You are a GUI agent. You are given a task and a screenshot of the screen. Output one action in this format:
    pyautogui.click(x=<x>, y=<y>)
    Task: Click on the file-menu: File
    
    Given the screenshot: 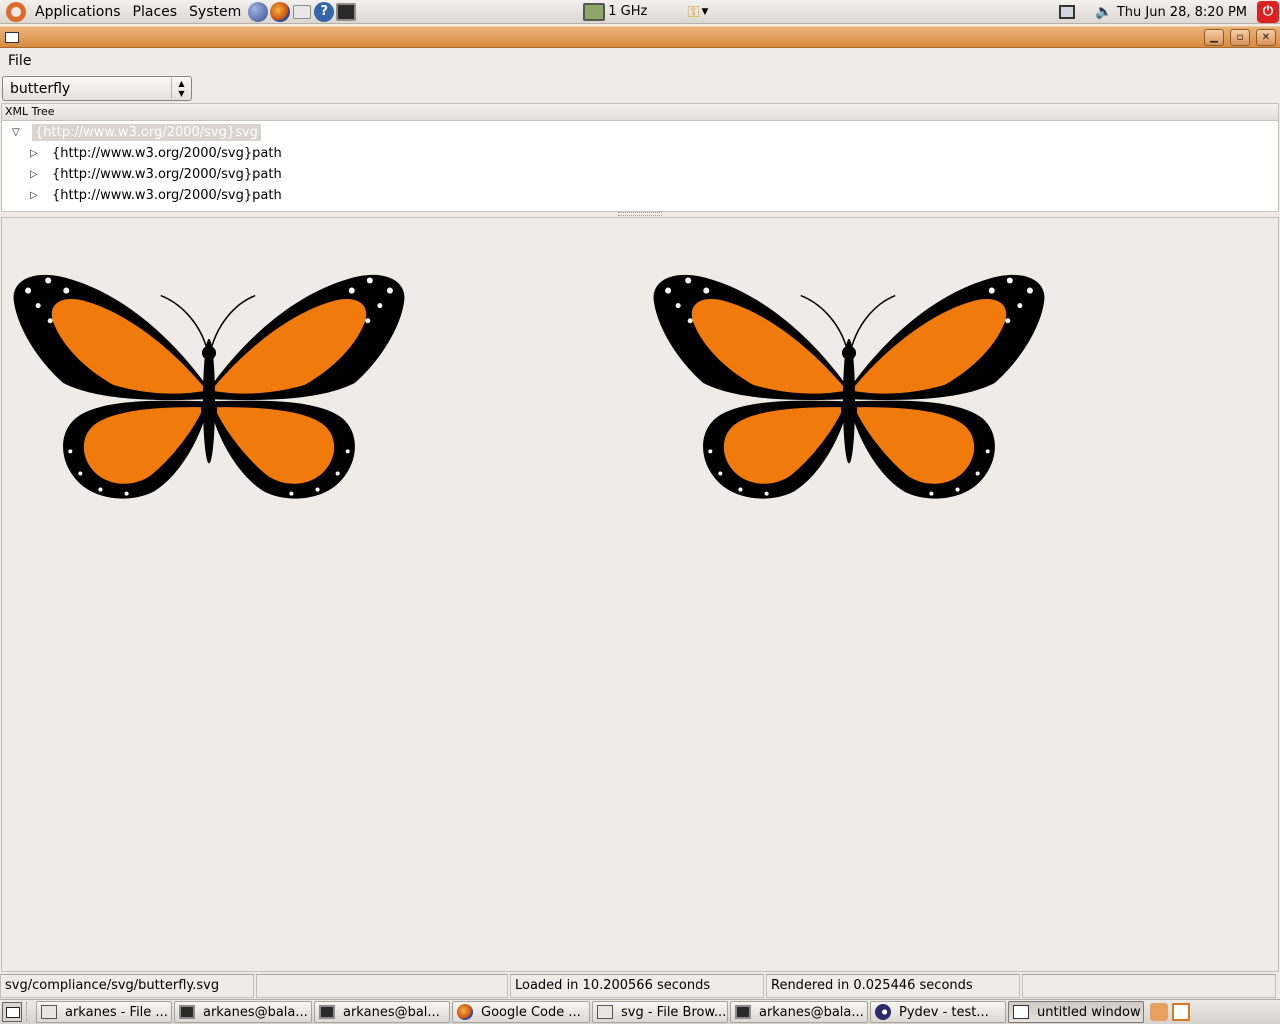 What is the action you would take?
    pyautogui.click(x=15, y=61)
    